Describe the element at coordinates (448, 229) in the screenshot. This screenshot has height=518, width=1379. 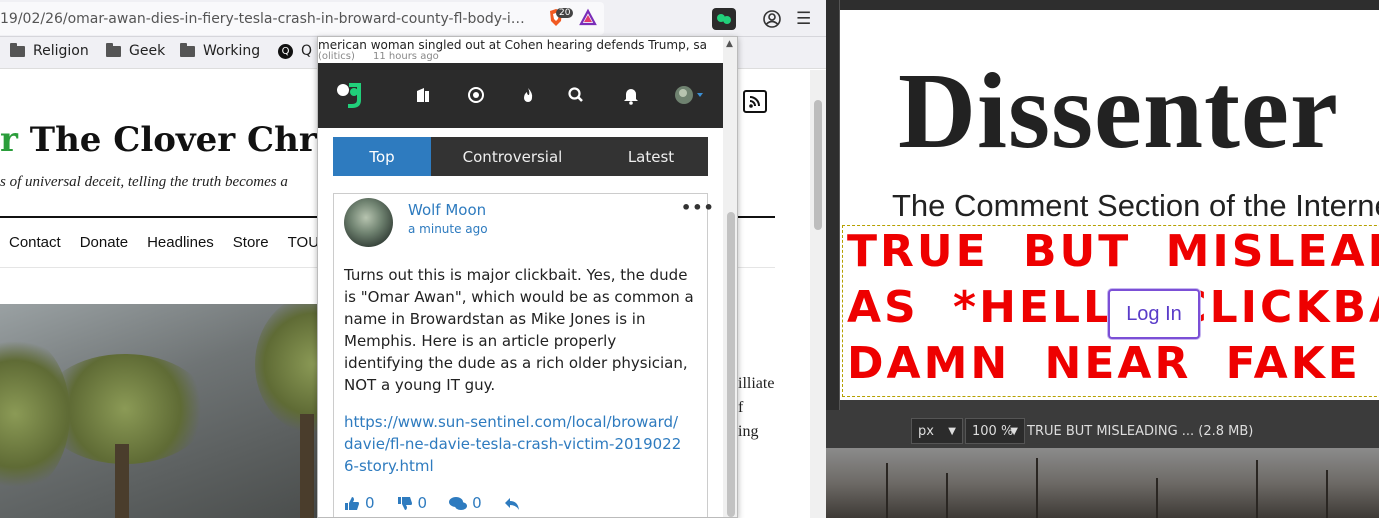
I see `comment-time: a minute ago` at that location.